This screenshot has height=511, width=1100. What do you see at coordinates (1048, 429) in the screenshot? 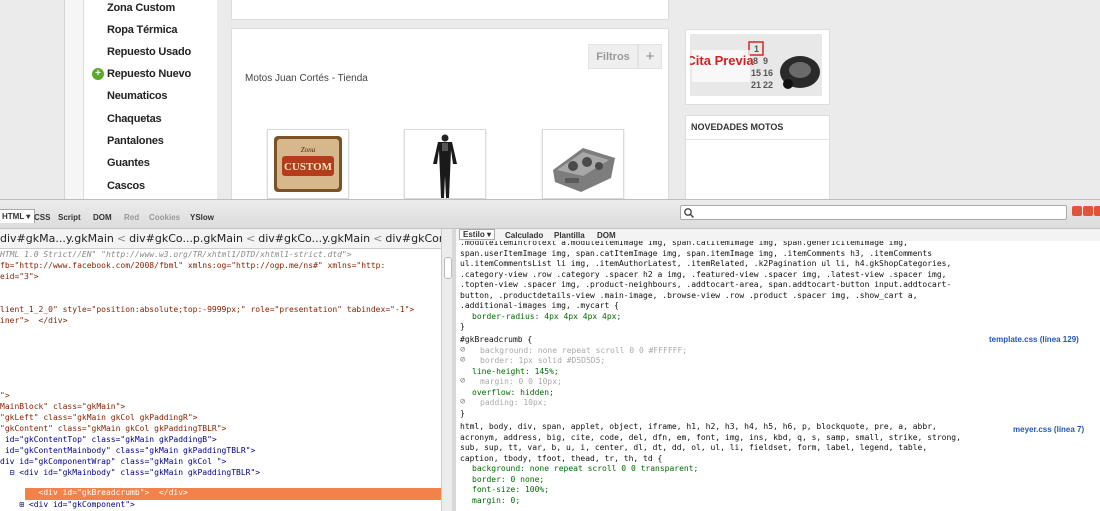
I see `meyer-css-link: meyer.css (línea 7)` at bounding box center [1048, 429].